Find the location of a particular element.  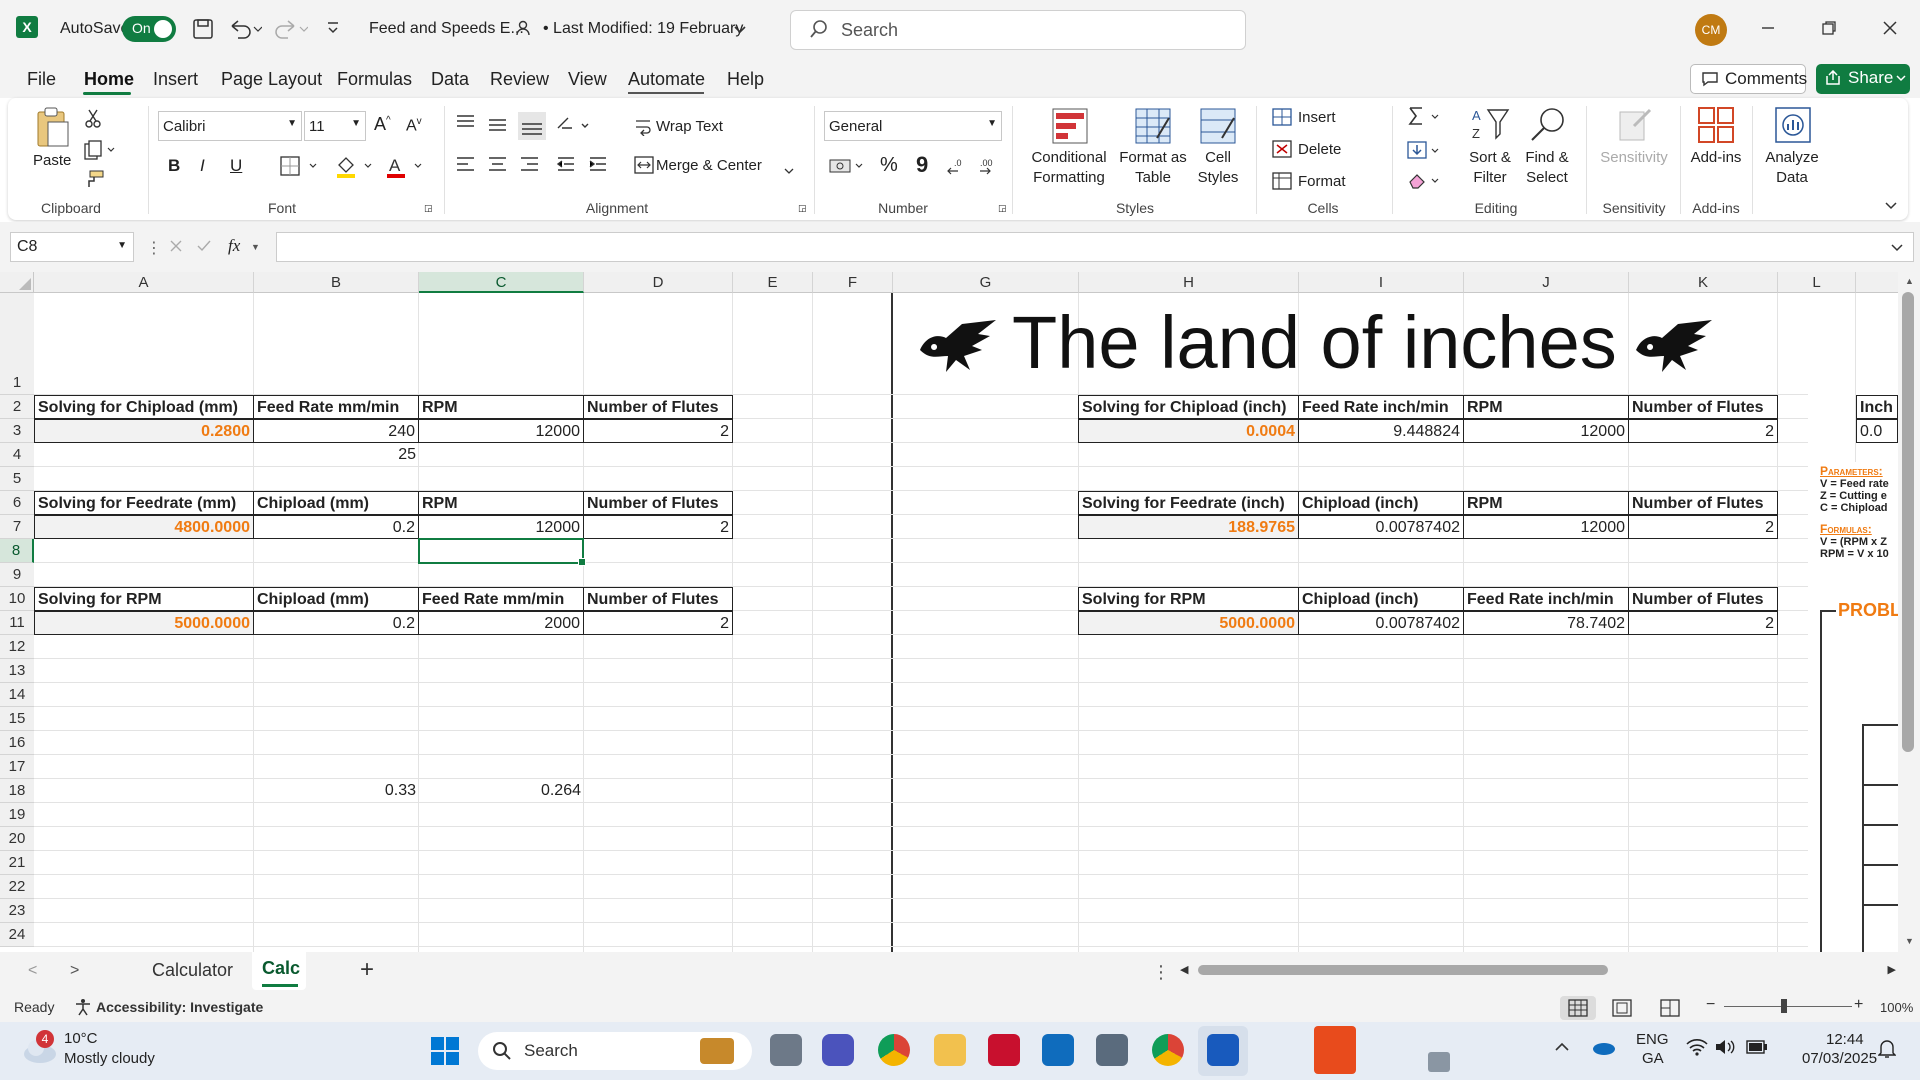

find-select-icon is located at coordinates (1548, 126).